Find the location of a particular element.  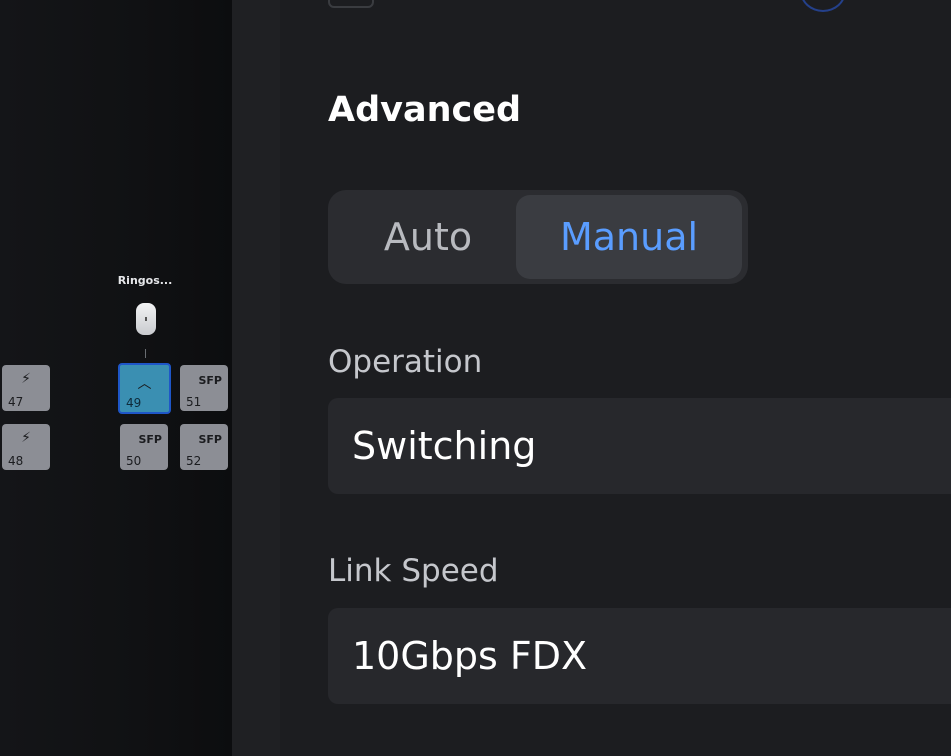

port-number: 49 is located at coordinates (134, 403).